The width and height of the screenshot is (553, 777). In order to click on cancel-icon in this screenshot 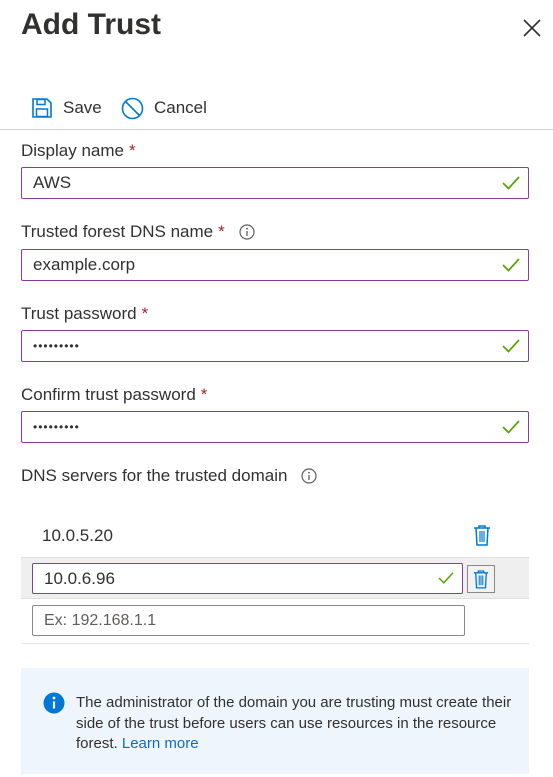, I will do `click(132, 108)`.